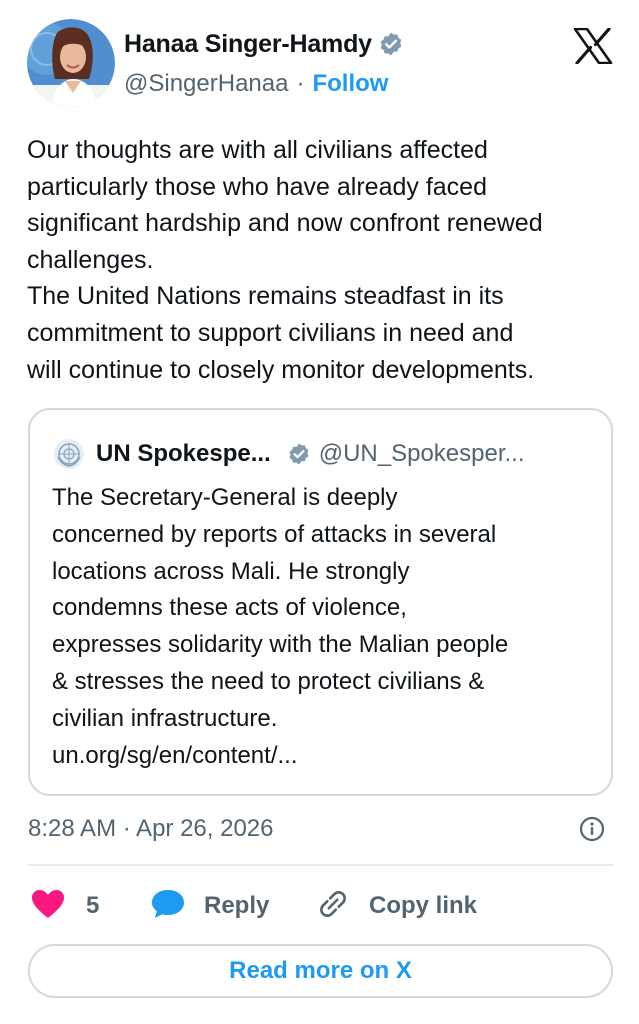 The image size is (639, 1024). I want to click on author-handle-row: @SingerHanaa · Follow, so click(256, 84).